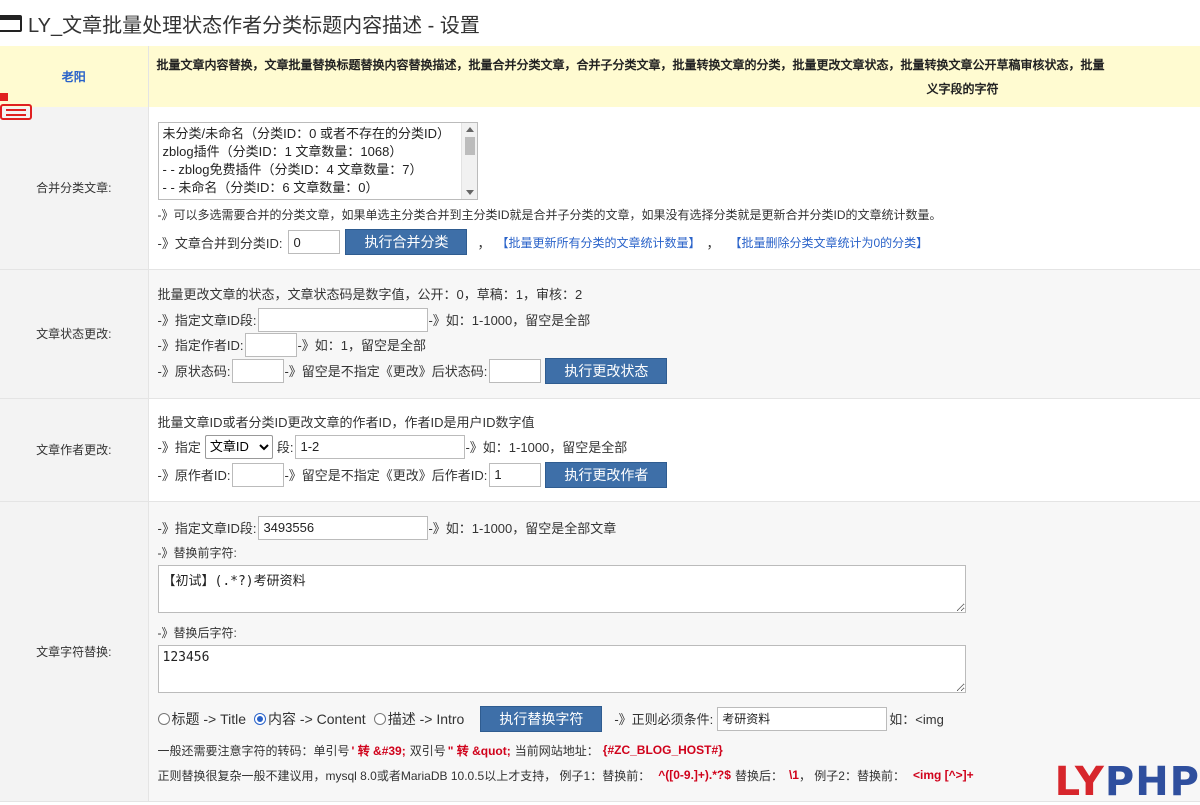 Image resolution: width=1200 pixels, height=805 pixels. Describe the element at coordinates (606, 371) in the screenshot. I see `change-status-button: 执行更改状态` at that location.